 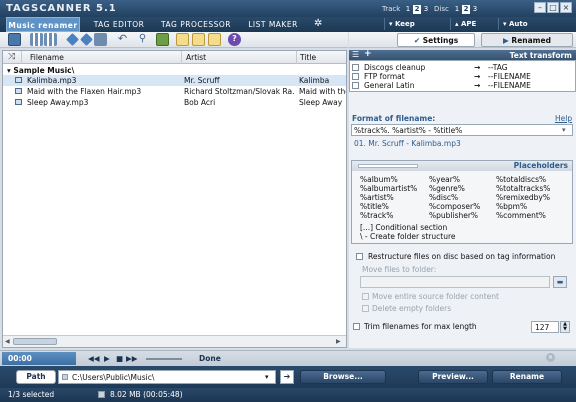 I want to click on track-digit-2: 2, so click(x=417, y=9).